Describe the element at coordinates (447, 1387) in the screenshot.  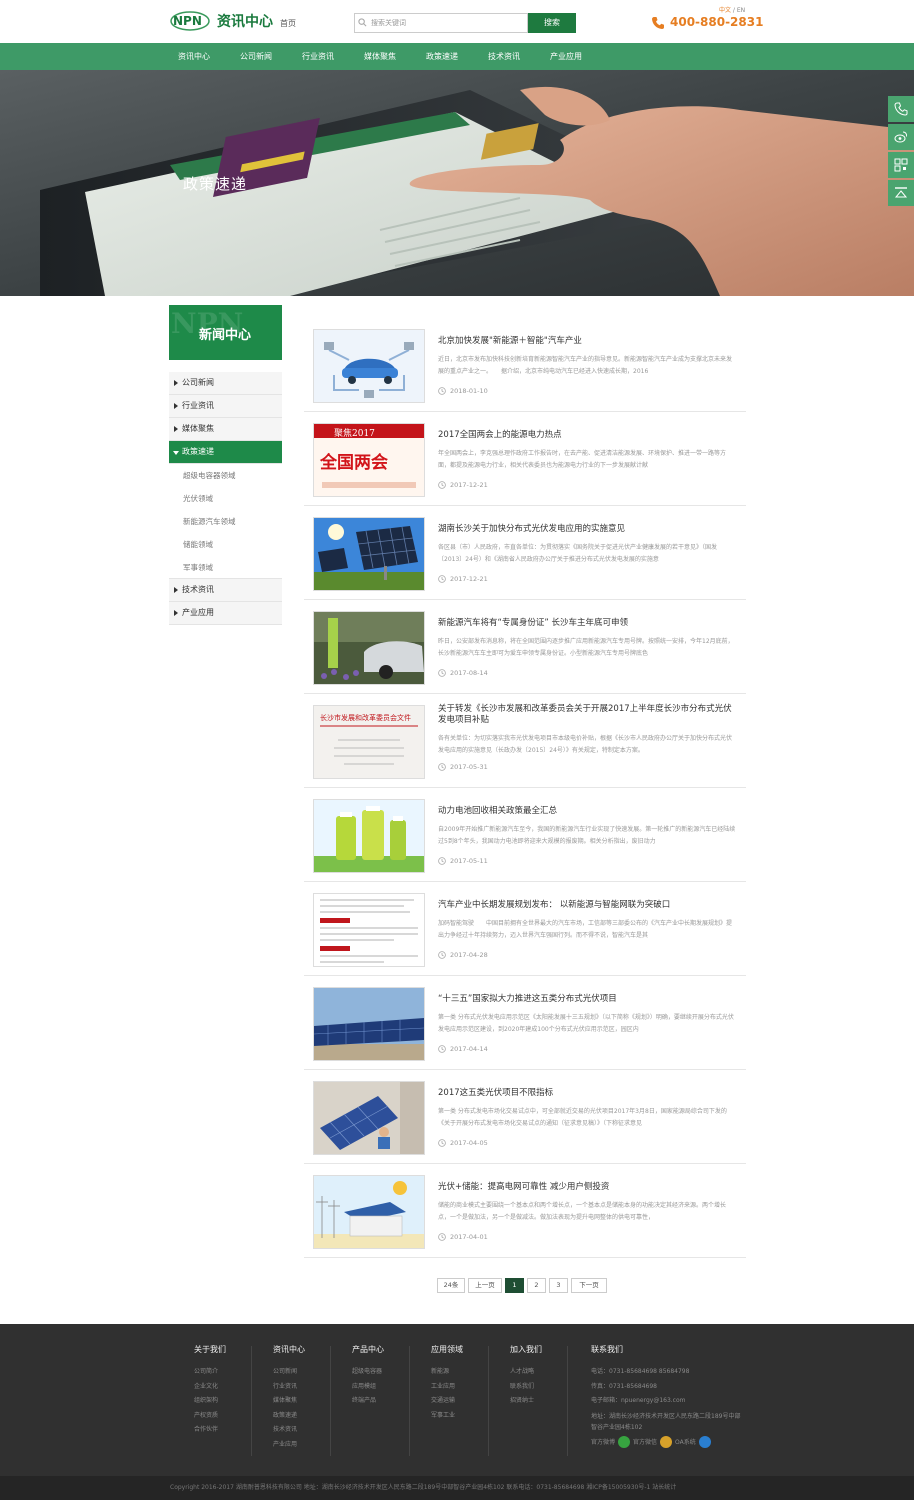
I see `footer-link: 工业应用` at that location.